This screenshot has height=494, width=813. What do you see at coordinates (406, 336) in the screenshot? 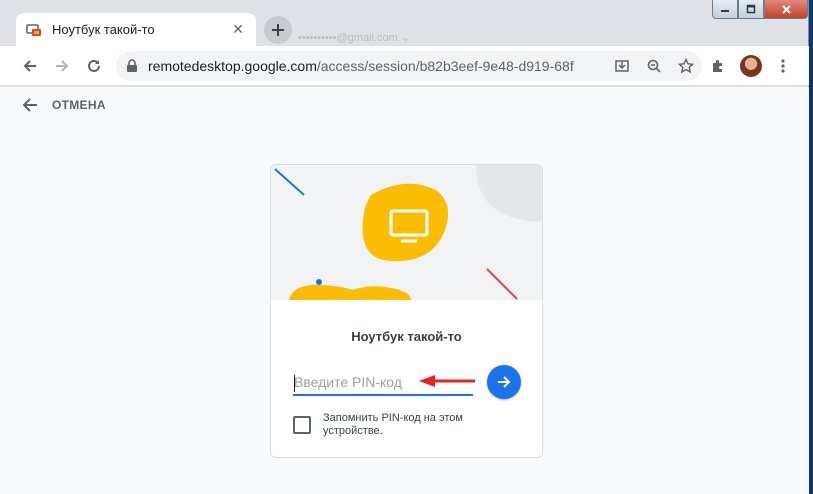
I see `card-title: Ноутбук такой-то` at bounding box center [406, 336].